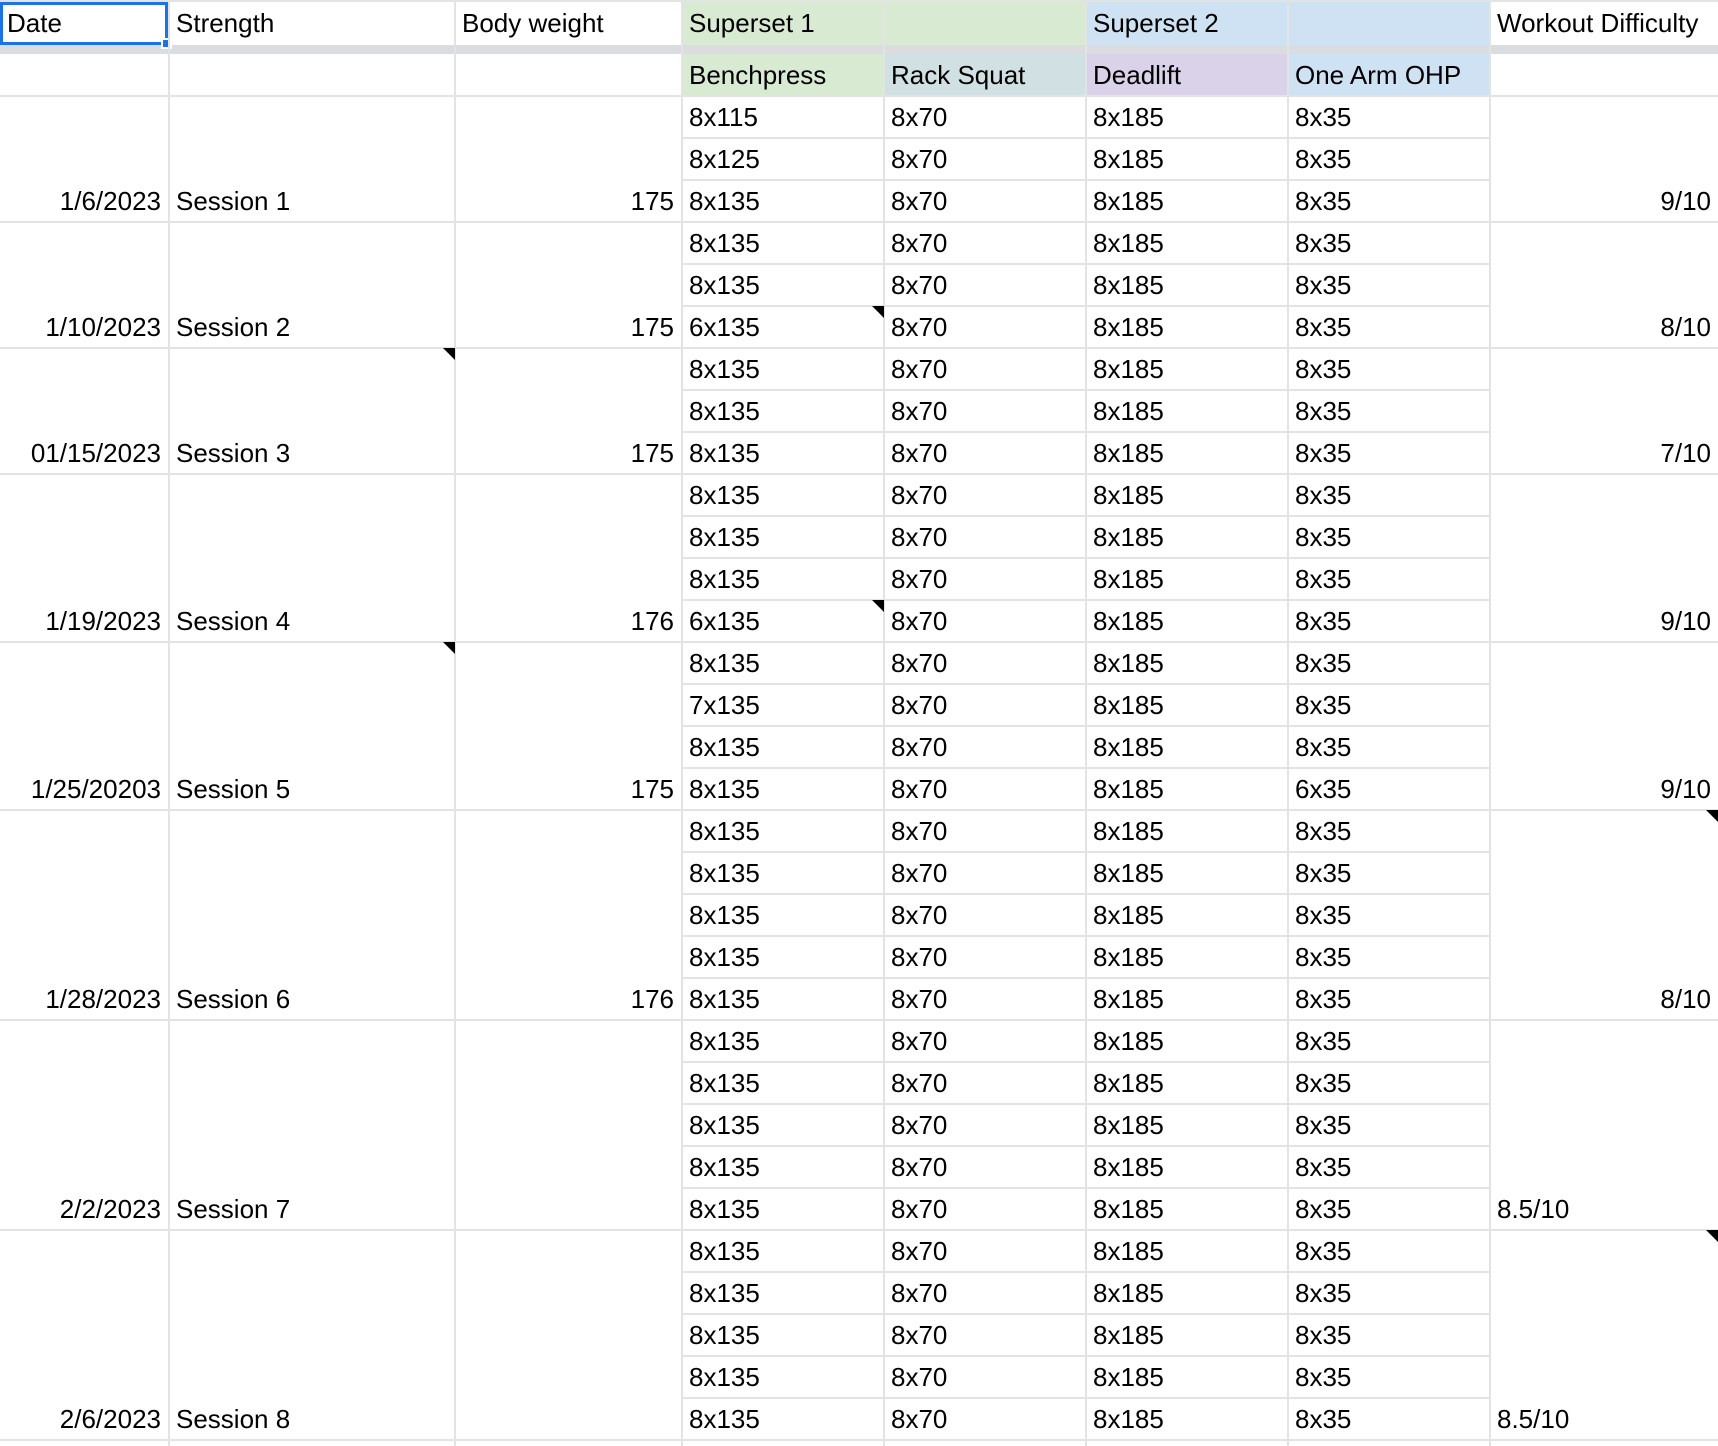 Image resolution: width=1718 pixels, height=1446 pixels. Describe the element at coordinates (1388, 75) in the screenshot. I see `subheader-one-arm-ohp-cell: One Arm OHP` at that location.